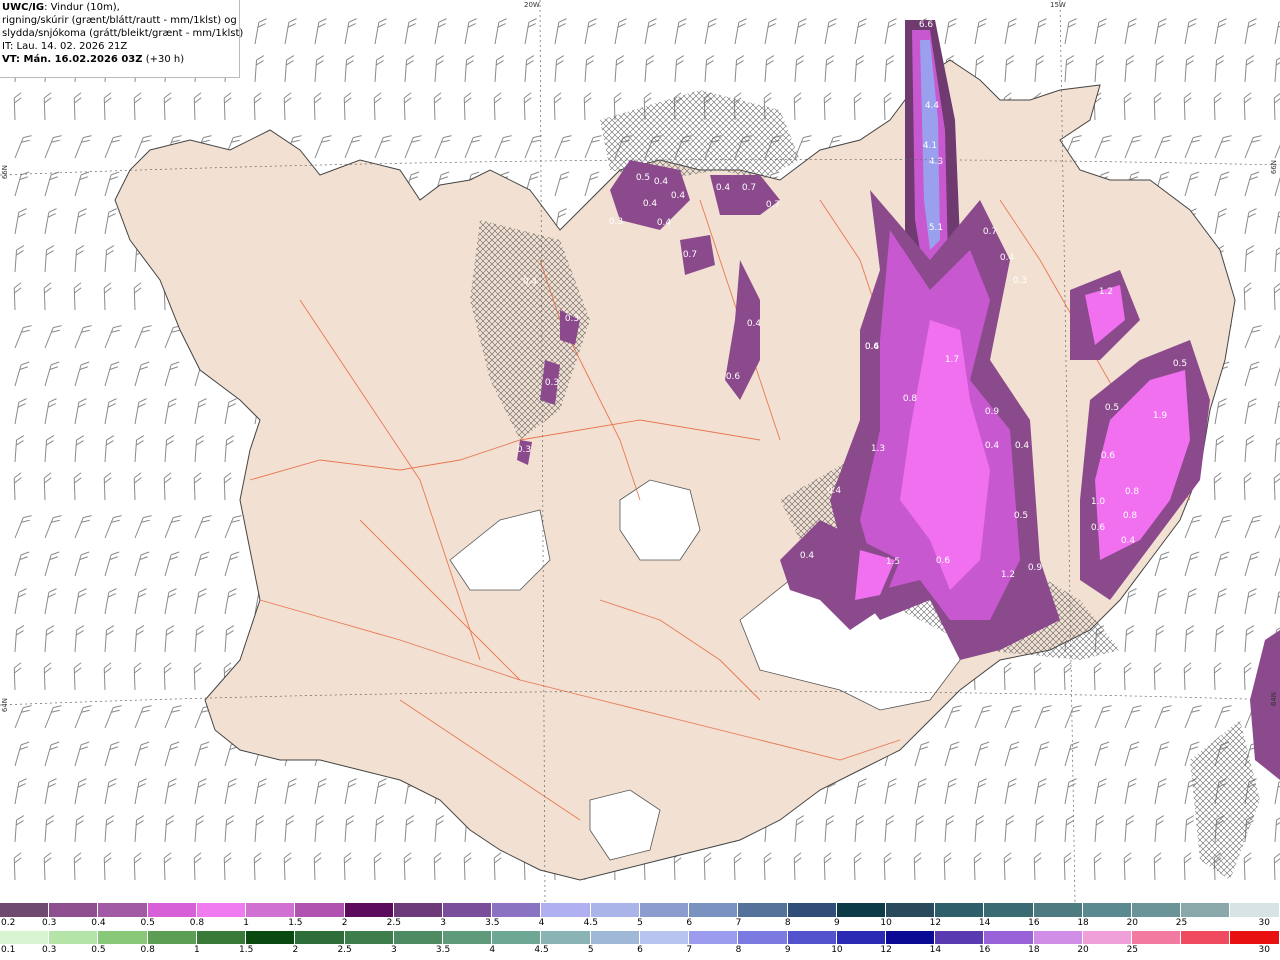  I want to click on precip-value-label: 4.4, so click(932, 106).